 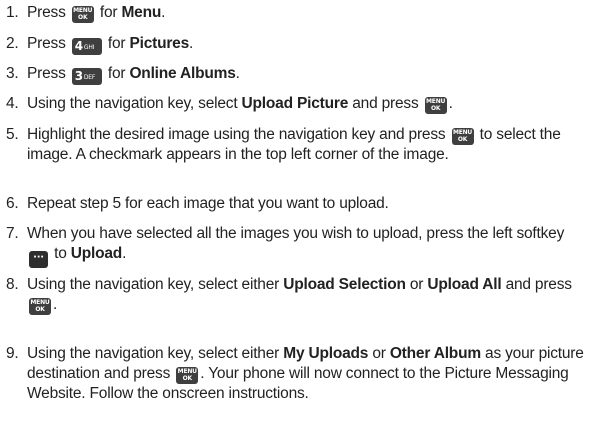 What do you see at coordinates (12, 233) in the screenshot?
I see `step-number: 7.` at bounding box center [12, 233].